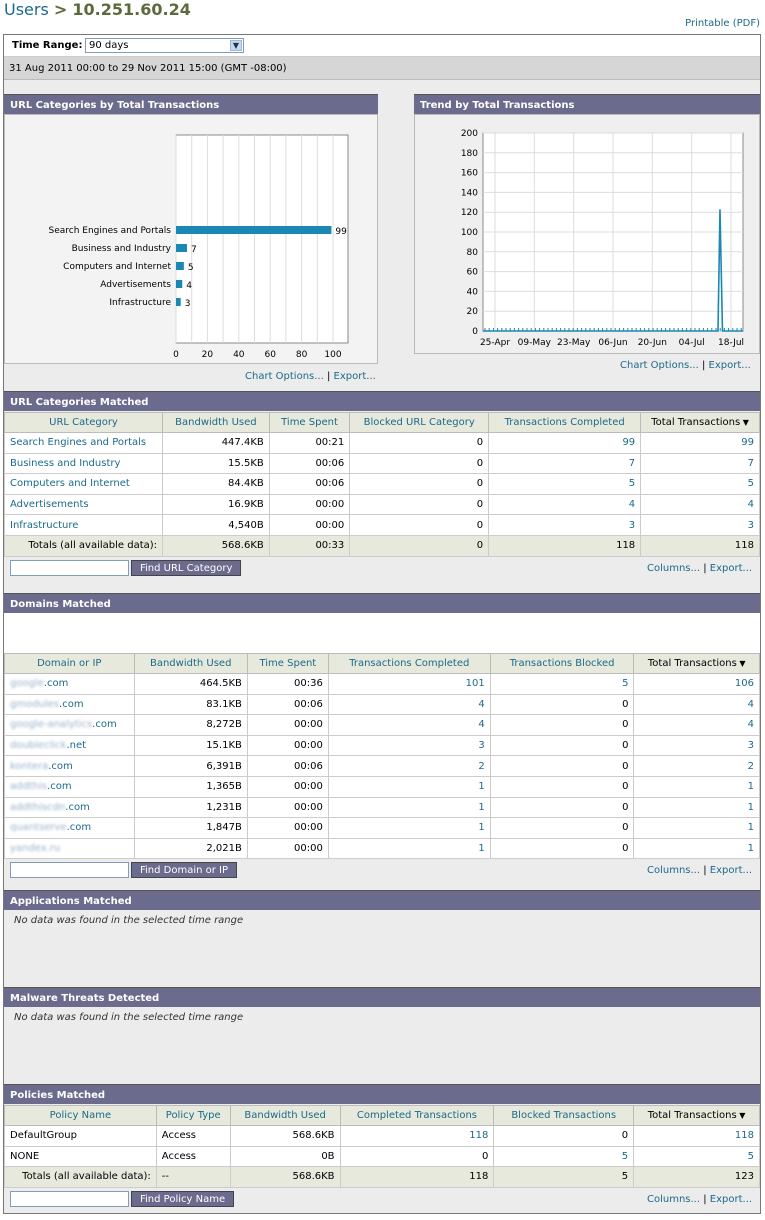 Image resolution: width=765 pixels, height=1220 pixels. I want to click on printable-pdf-link: Printable (PDF), so click(722, 23).